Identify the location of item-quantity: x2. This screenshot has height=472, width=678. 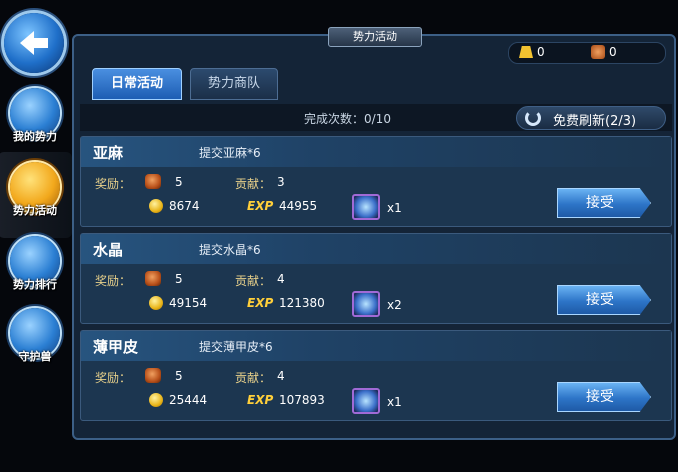
(394, 305).